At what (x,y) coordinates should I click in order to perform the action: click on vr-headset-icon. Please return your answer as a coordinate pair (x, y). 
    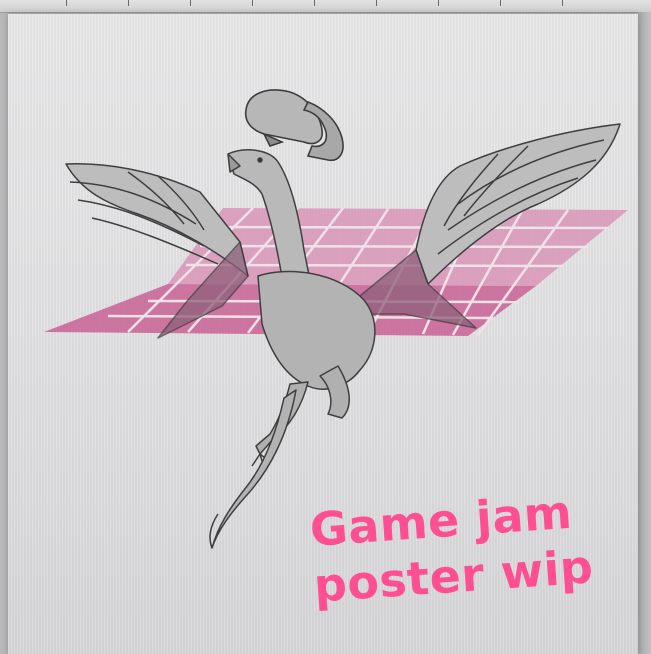
    Looking at the image, I should click on (294, 125).